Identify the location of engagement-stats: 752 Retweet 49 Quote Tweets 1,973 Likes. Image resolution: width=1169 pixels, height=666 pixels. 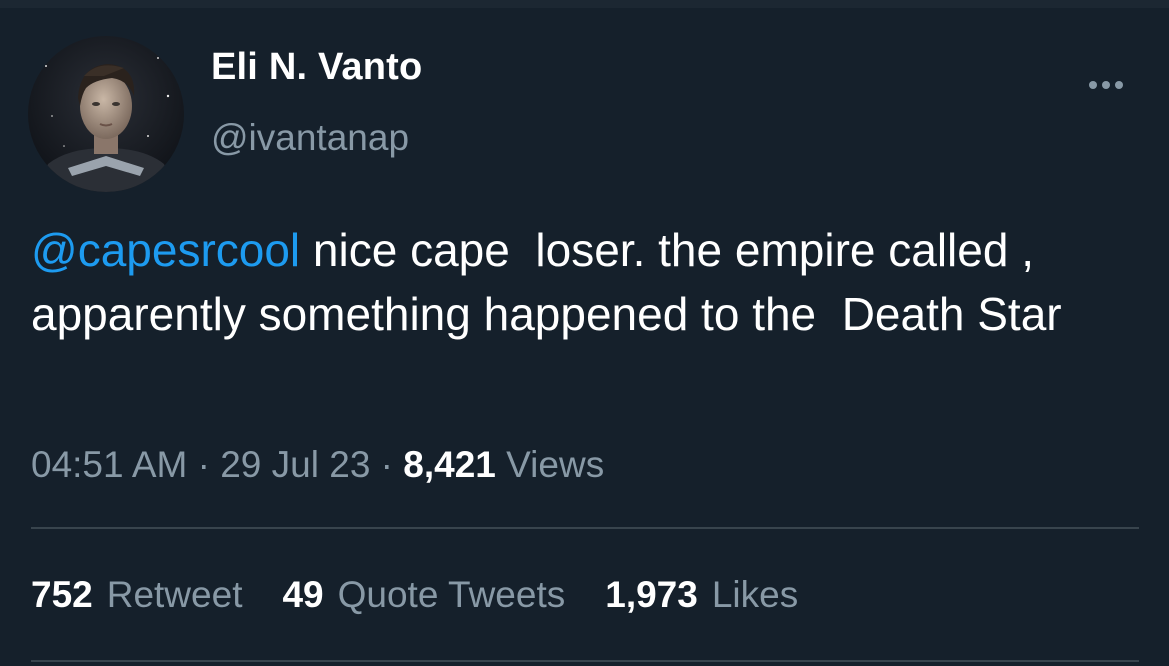
(414, 595).